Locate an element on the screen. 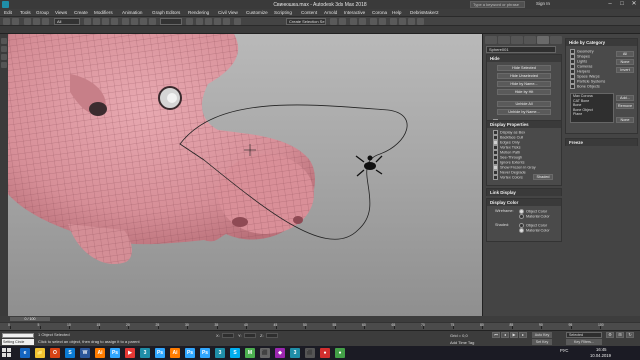  select-by-name-icon is located at coordinates (96, 21).